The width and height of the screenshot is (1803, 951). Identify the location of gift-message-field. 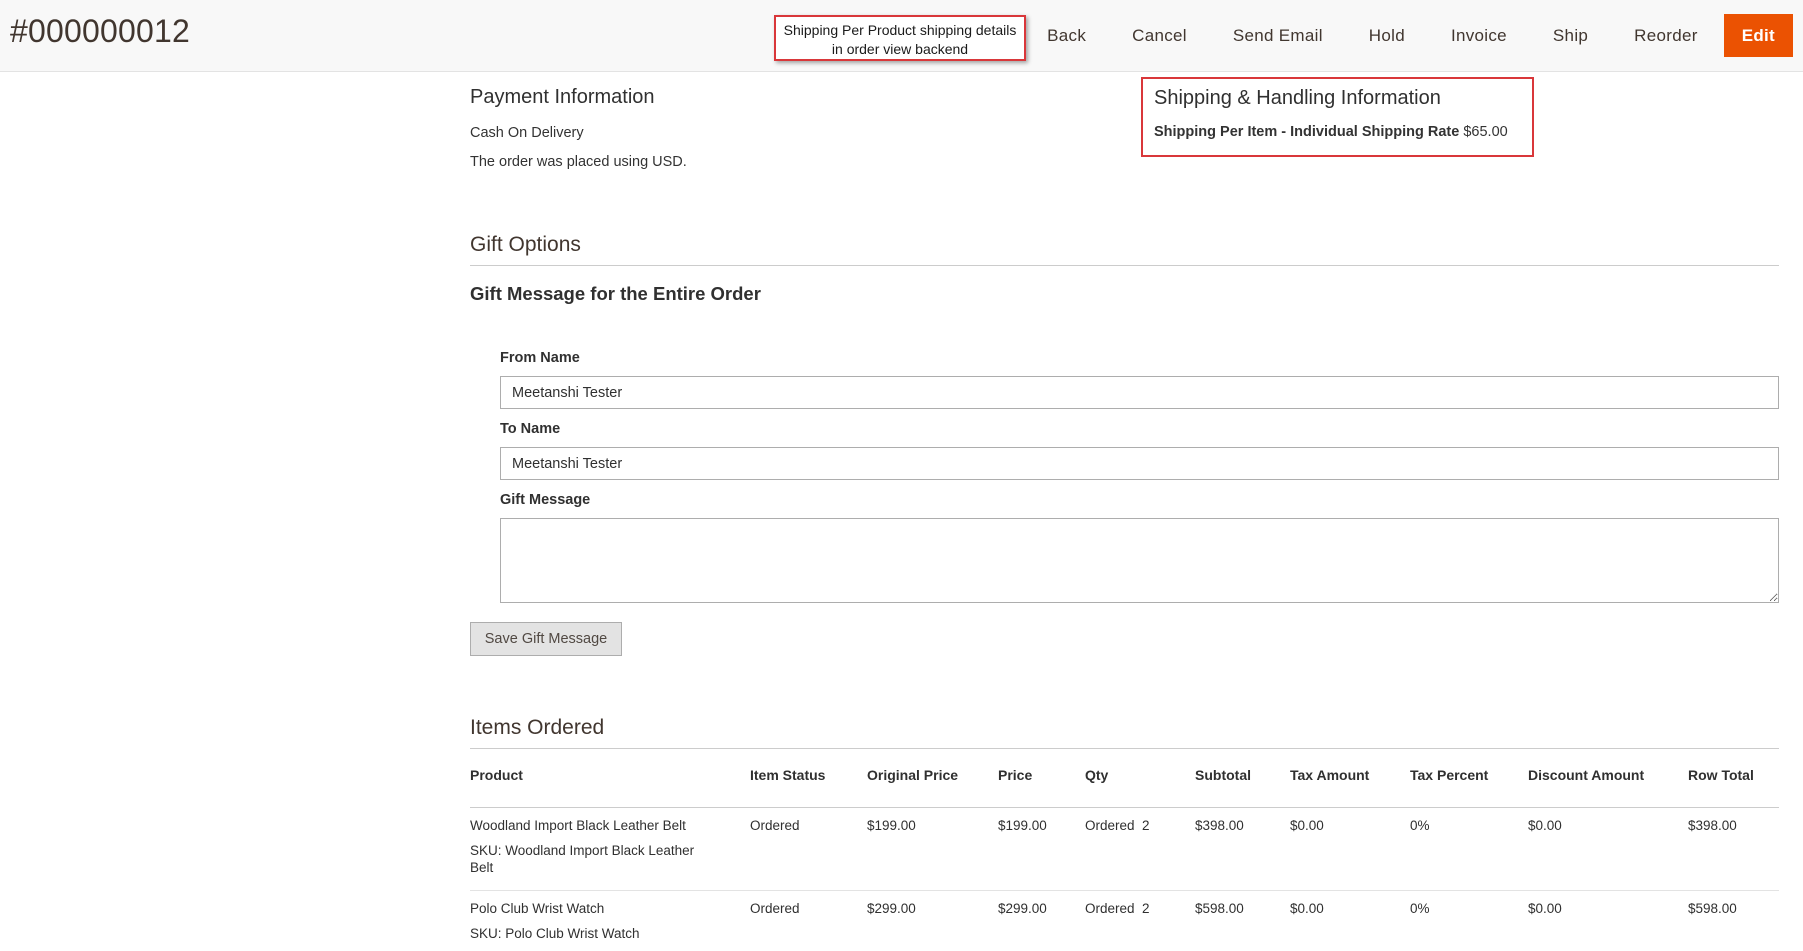
(1139, 560).